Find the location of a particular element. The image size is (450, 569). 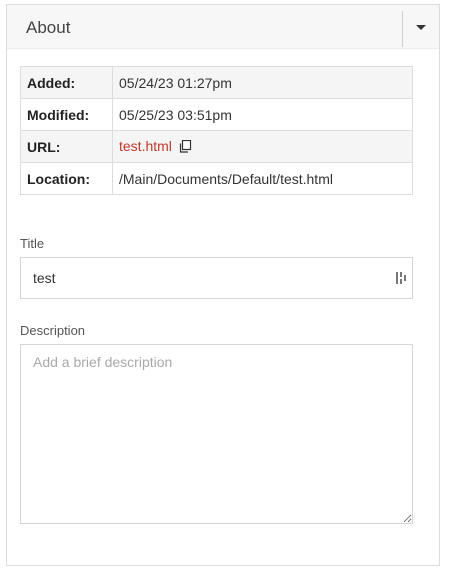

added-label: Added: is located at coordinates (66, 82).